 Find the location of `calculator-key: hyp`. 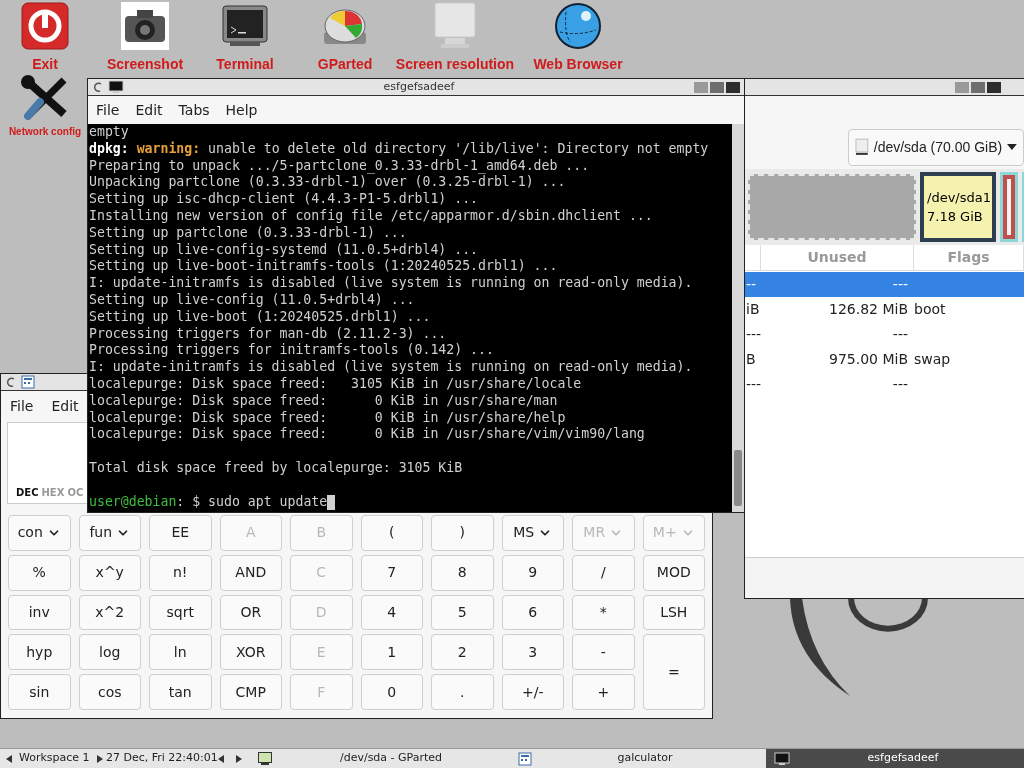

calculator-key: hyp is located at coordinates (39, 652).